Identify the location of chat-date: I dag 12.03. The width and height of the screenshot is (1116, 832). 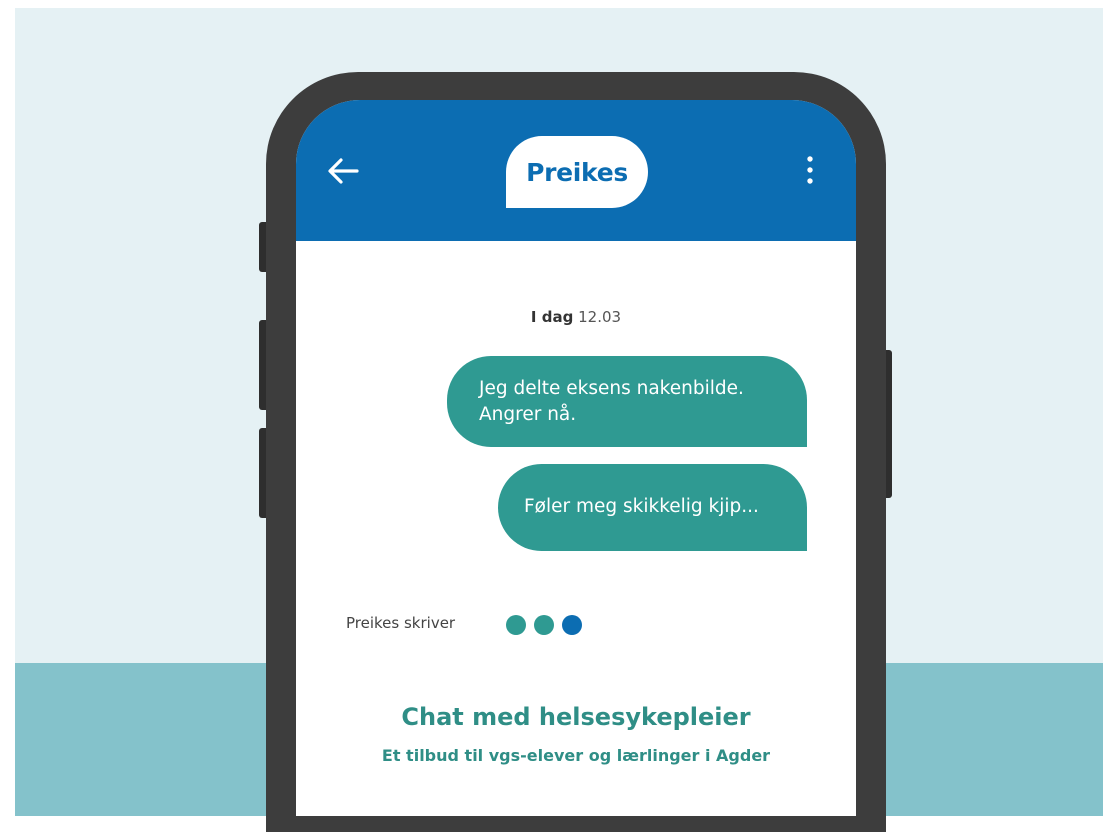
(576, 317).